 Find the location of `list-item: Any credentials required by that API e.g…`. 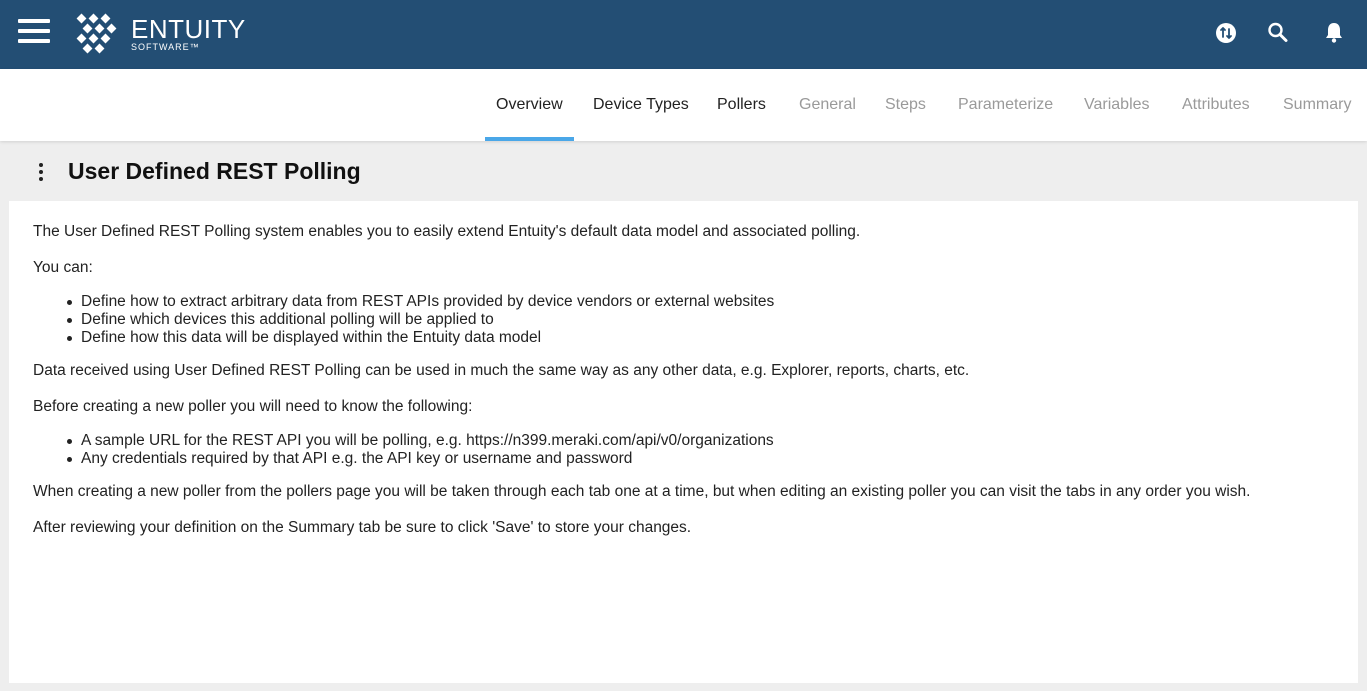

list-item: Any credentials required by that API e.g… is located at coordinates (700, 459).